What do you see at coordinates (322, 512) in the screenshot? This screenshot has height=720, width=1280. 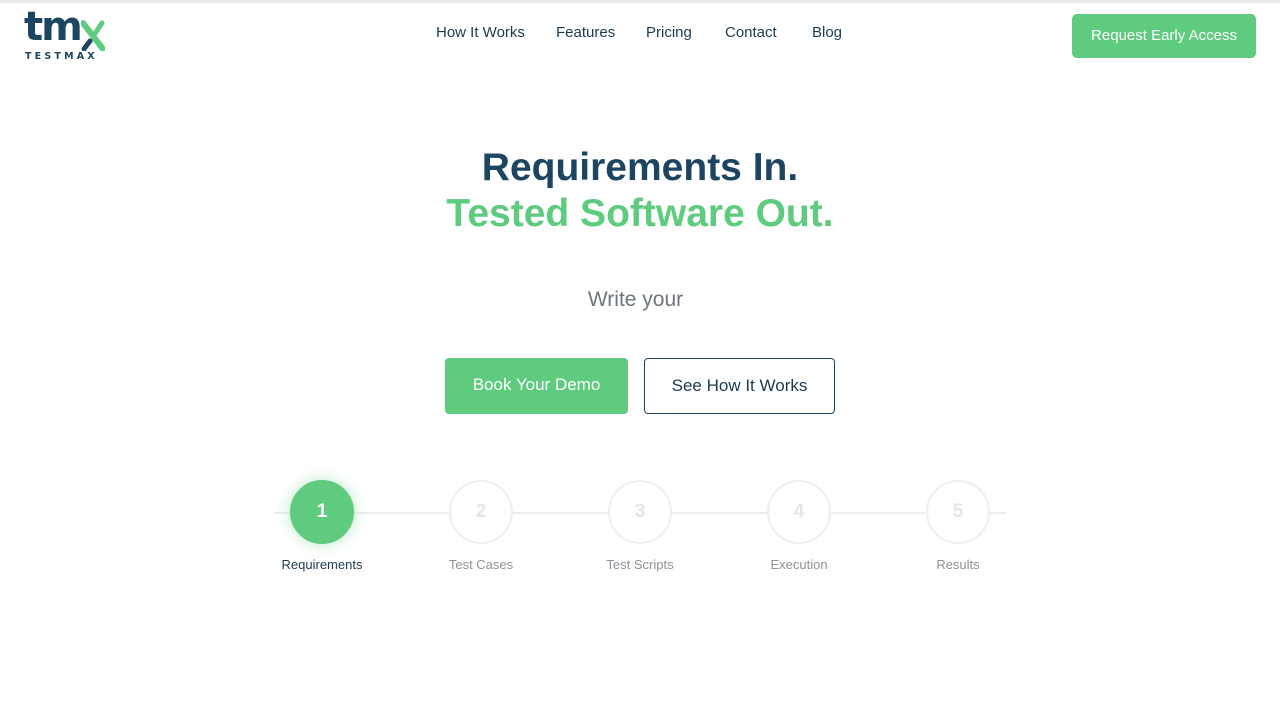 I see `step-1-circle: 1` at bounding box center [322, 512].